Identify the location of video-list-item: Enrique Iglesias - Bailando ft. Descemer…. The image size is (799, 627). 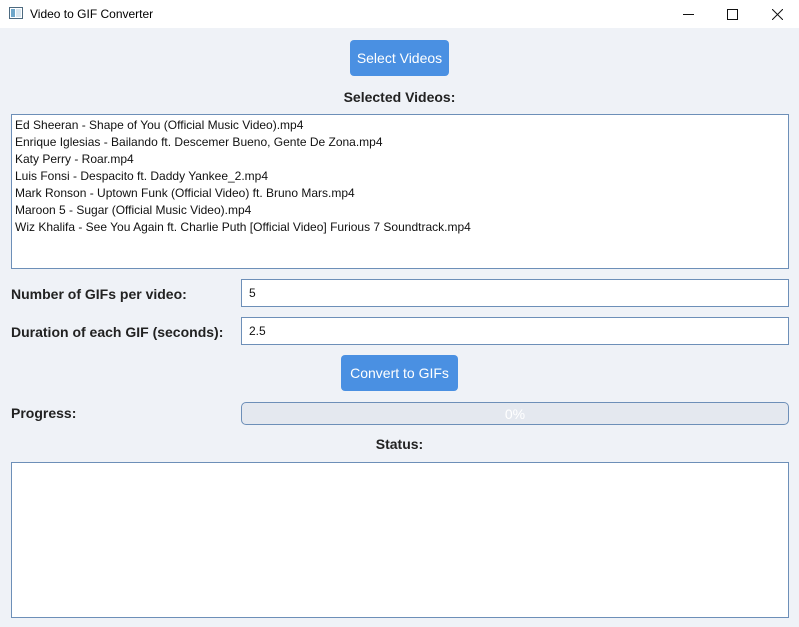
(400, 142).